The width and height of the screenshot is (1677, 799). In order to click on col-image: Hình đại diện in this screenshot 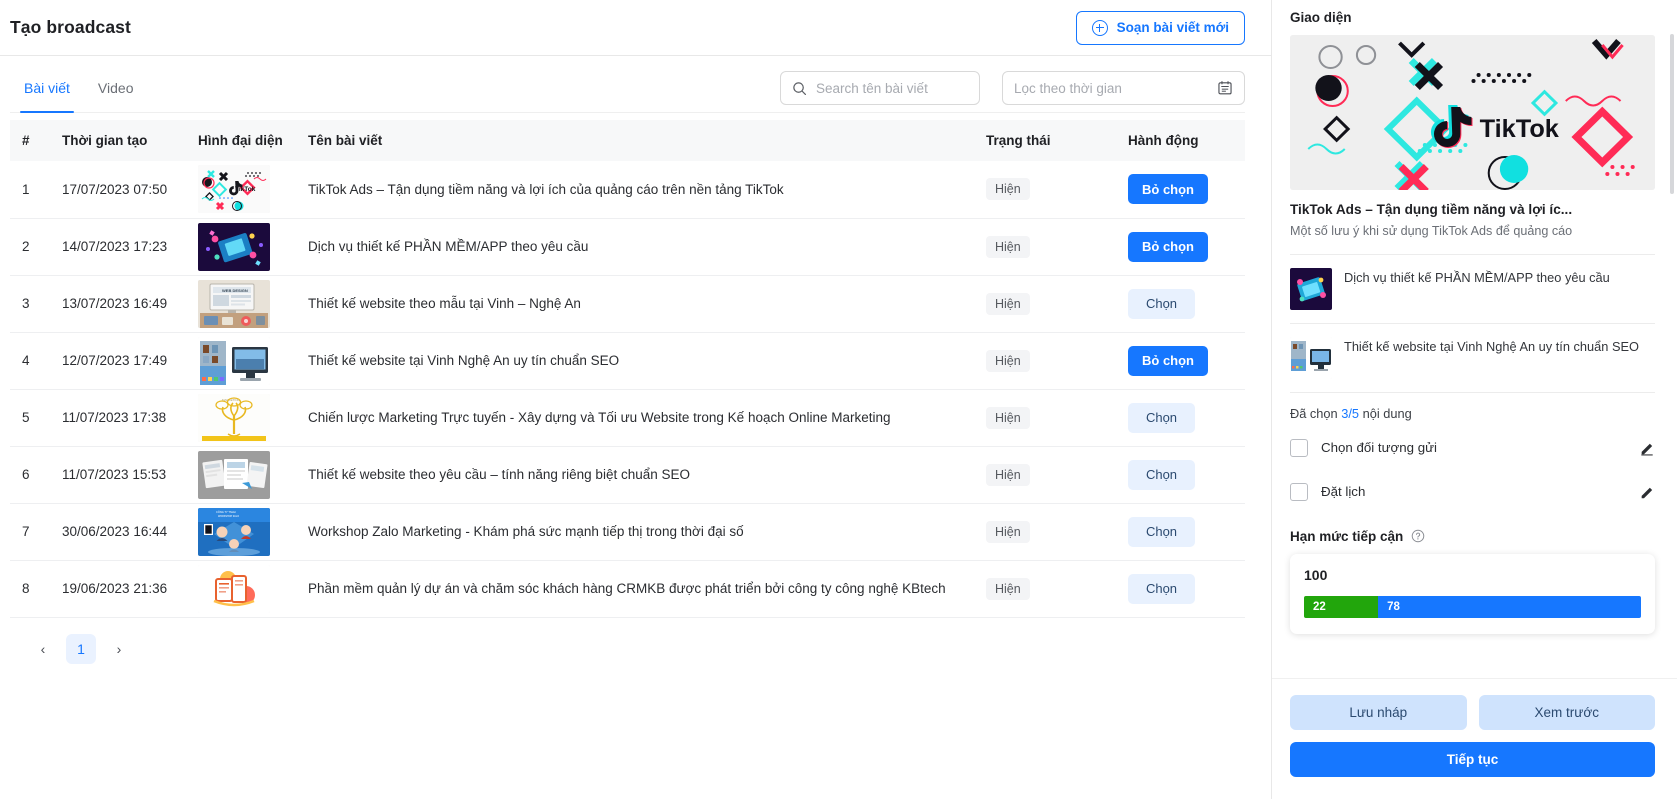, I will do `click(245, 140)`.